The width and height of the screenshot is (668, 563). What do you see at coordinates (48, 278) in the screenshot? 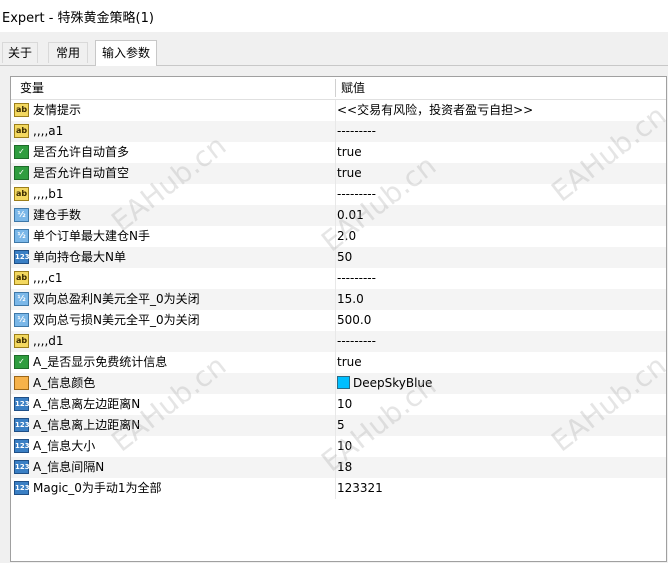
I see `param-name: ,,,,c1` at bounding box center [48, 278].